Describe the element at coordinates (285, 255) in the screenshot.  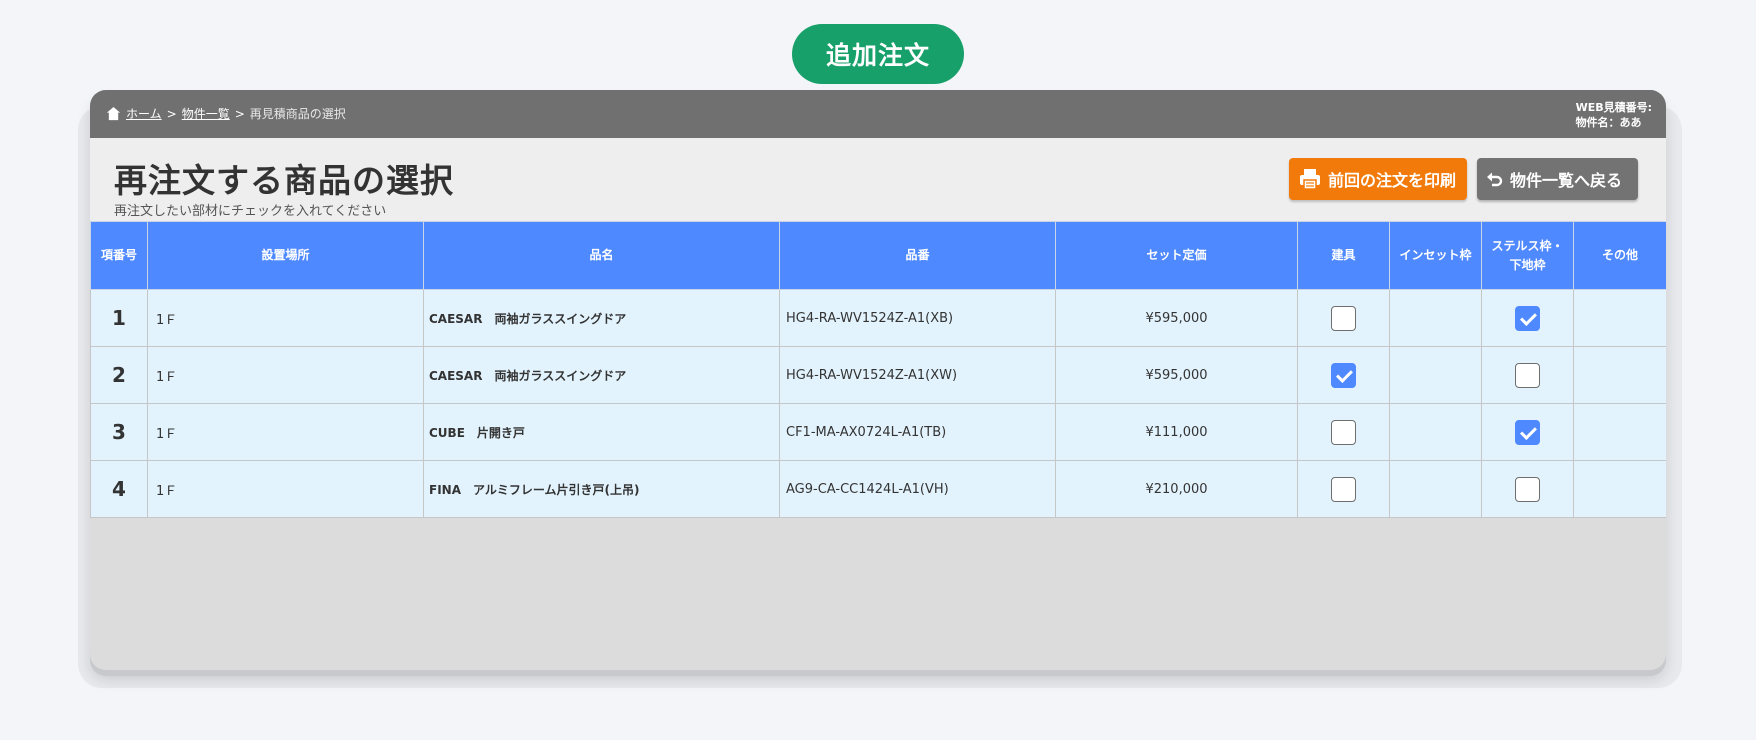
I see `column-header-place: 設置場所` at that location.